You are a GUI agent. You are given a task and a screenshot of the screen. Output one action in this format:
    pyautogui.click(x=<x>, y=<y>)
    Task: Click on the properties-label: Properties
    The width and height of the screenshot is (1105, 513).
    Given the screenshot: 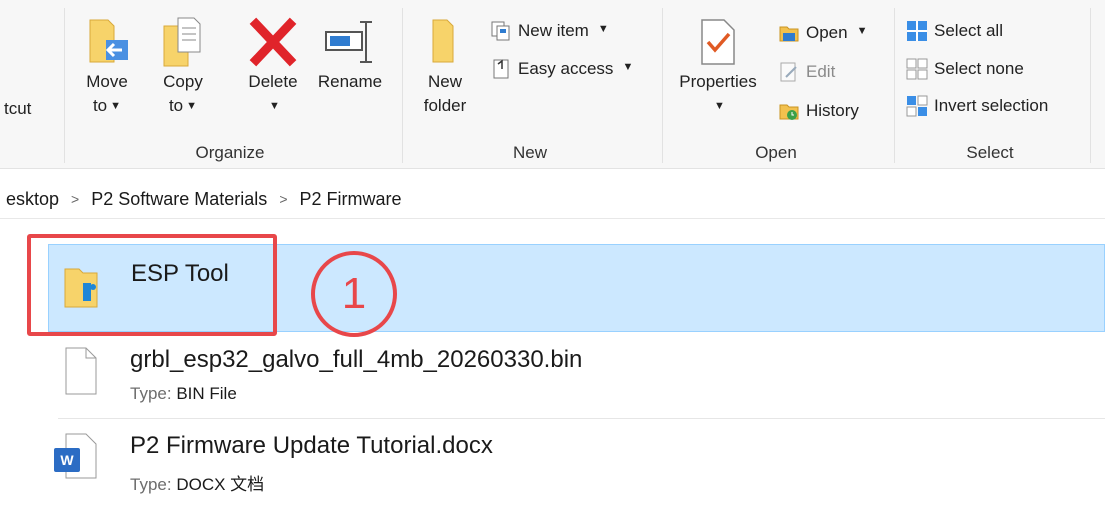 What is the action you would take?
    pyautogui.click(x=718, y=81)
    